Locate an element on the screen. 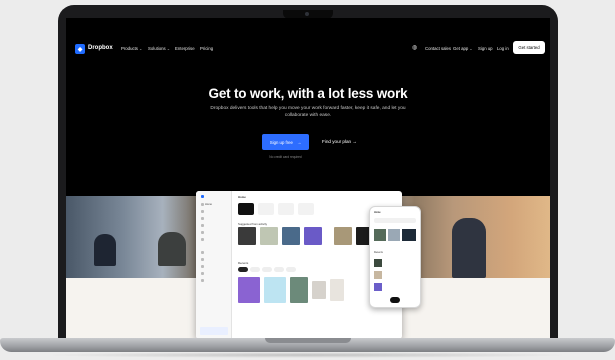 The image size is (615, 360). nav-contact-sales: Contact sales is located at coordinates (438, 48).